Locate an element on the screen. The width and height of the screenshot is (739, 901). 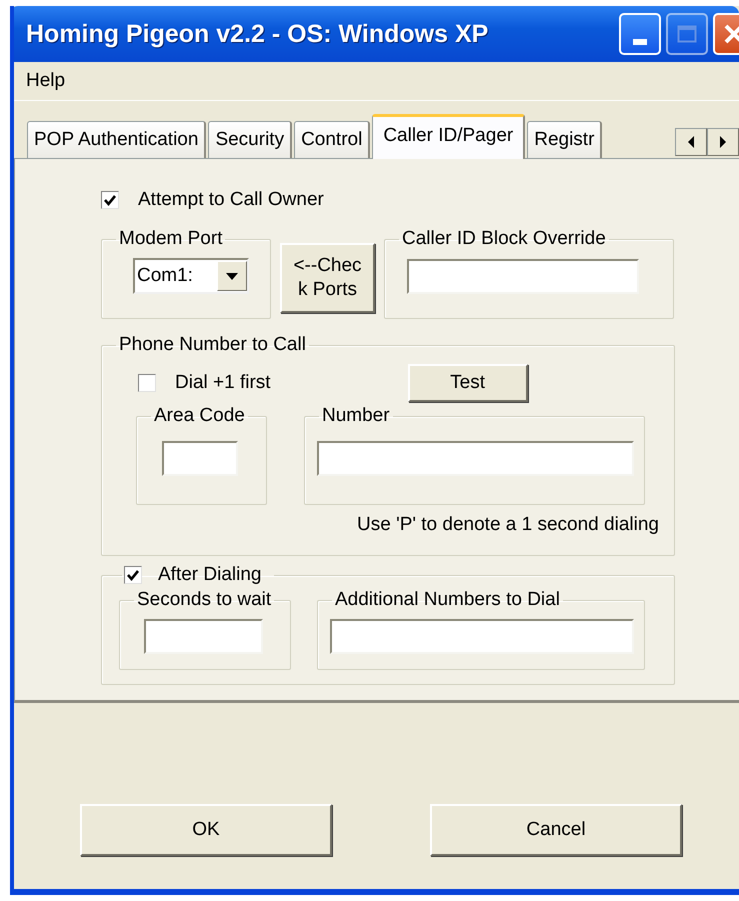
window-title: Homing Pigeon v2.2 - OS: Windows XP is located at coordinates (257, 34).